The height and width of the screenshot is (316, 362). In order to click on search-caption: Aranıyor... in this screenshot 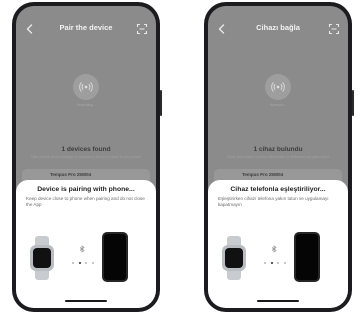, I will do `click(278, 105)`.